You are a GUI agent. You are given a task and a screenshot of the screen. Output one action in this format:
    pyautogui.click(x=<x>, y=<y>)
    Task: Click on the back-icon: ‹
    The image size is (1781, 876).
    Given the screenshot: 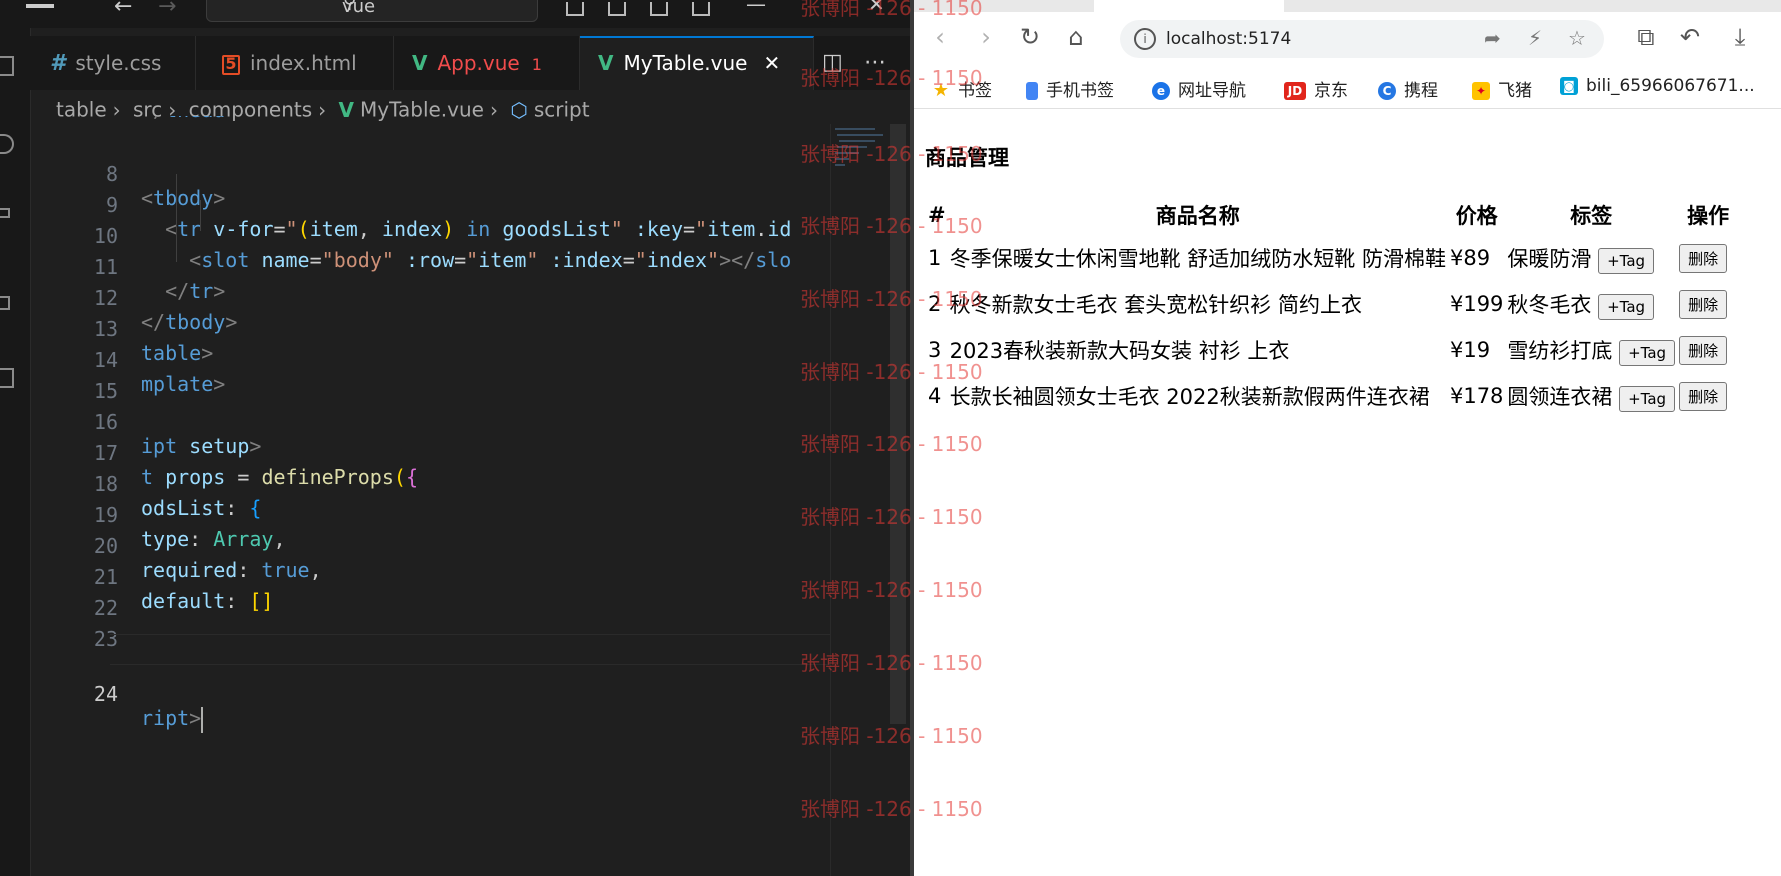 What is the action you would take?
    pyautogui.click(x=940, y=37)
    